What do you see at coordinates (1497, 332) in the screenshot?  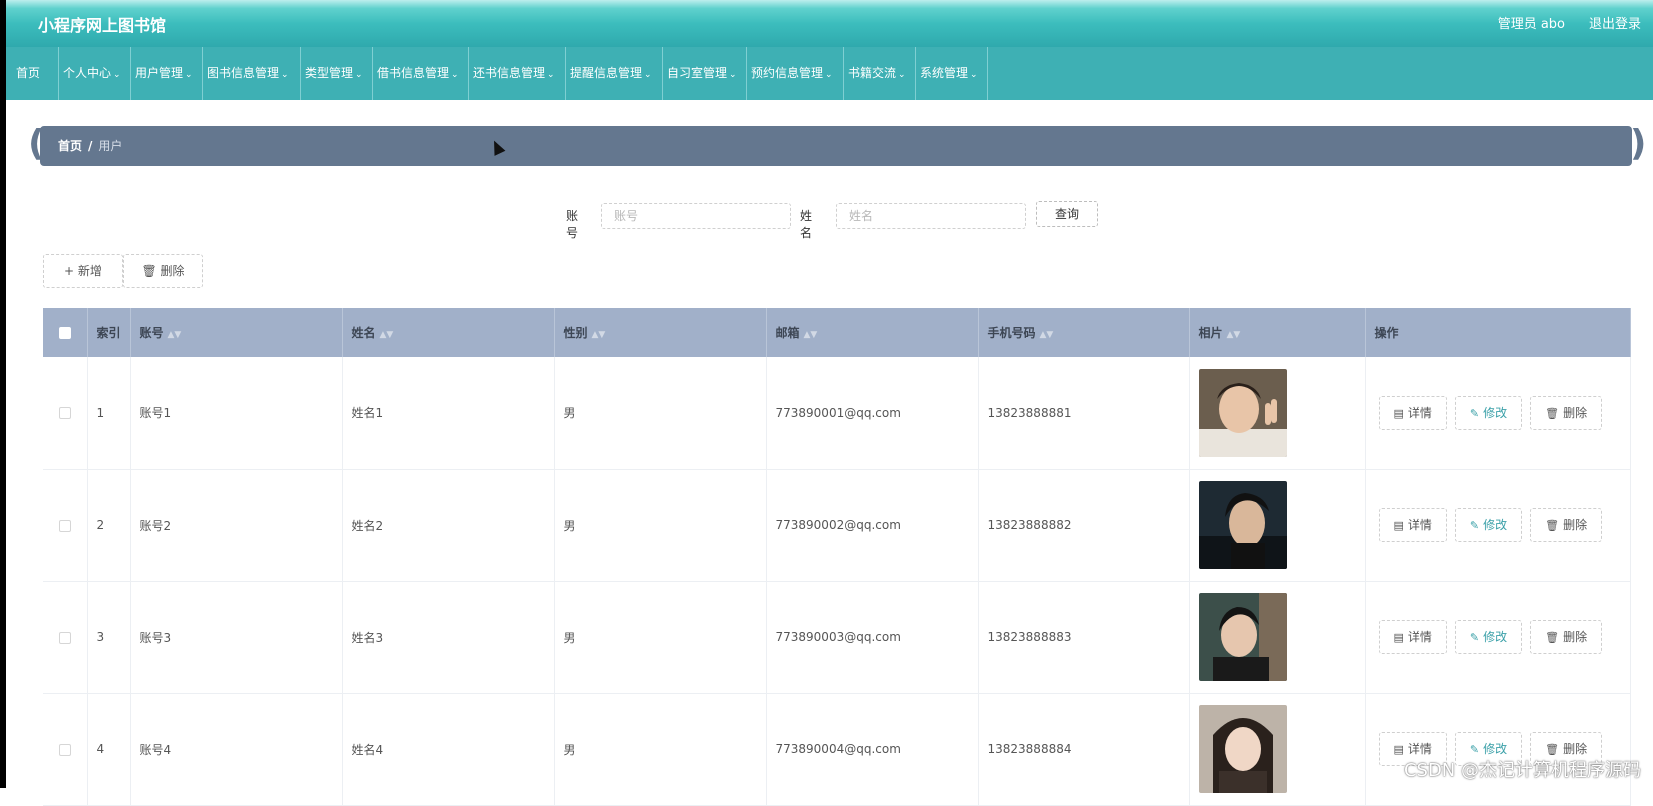 I see `header-operations: 操作` at bounding box center [1497, 332].